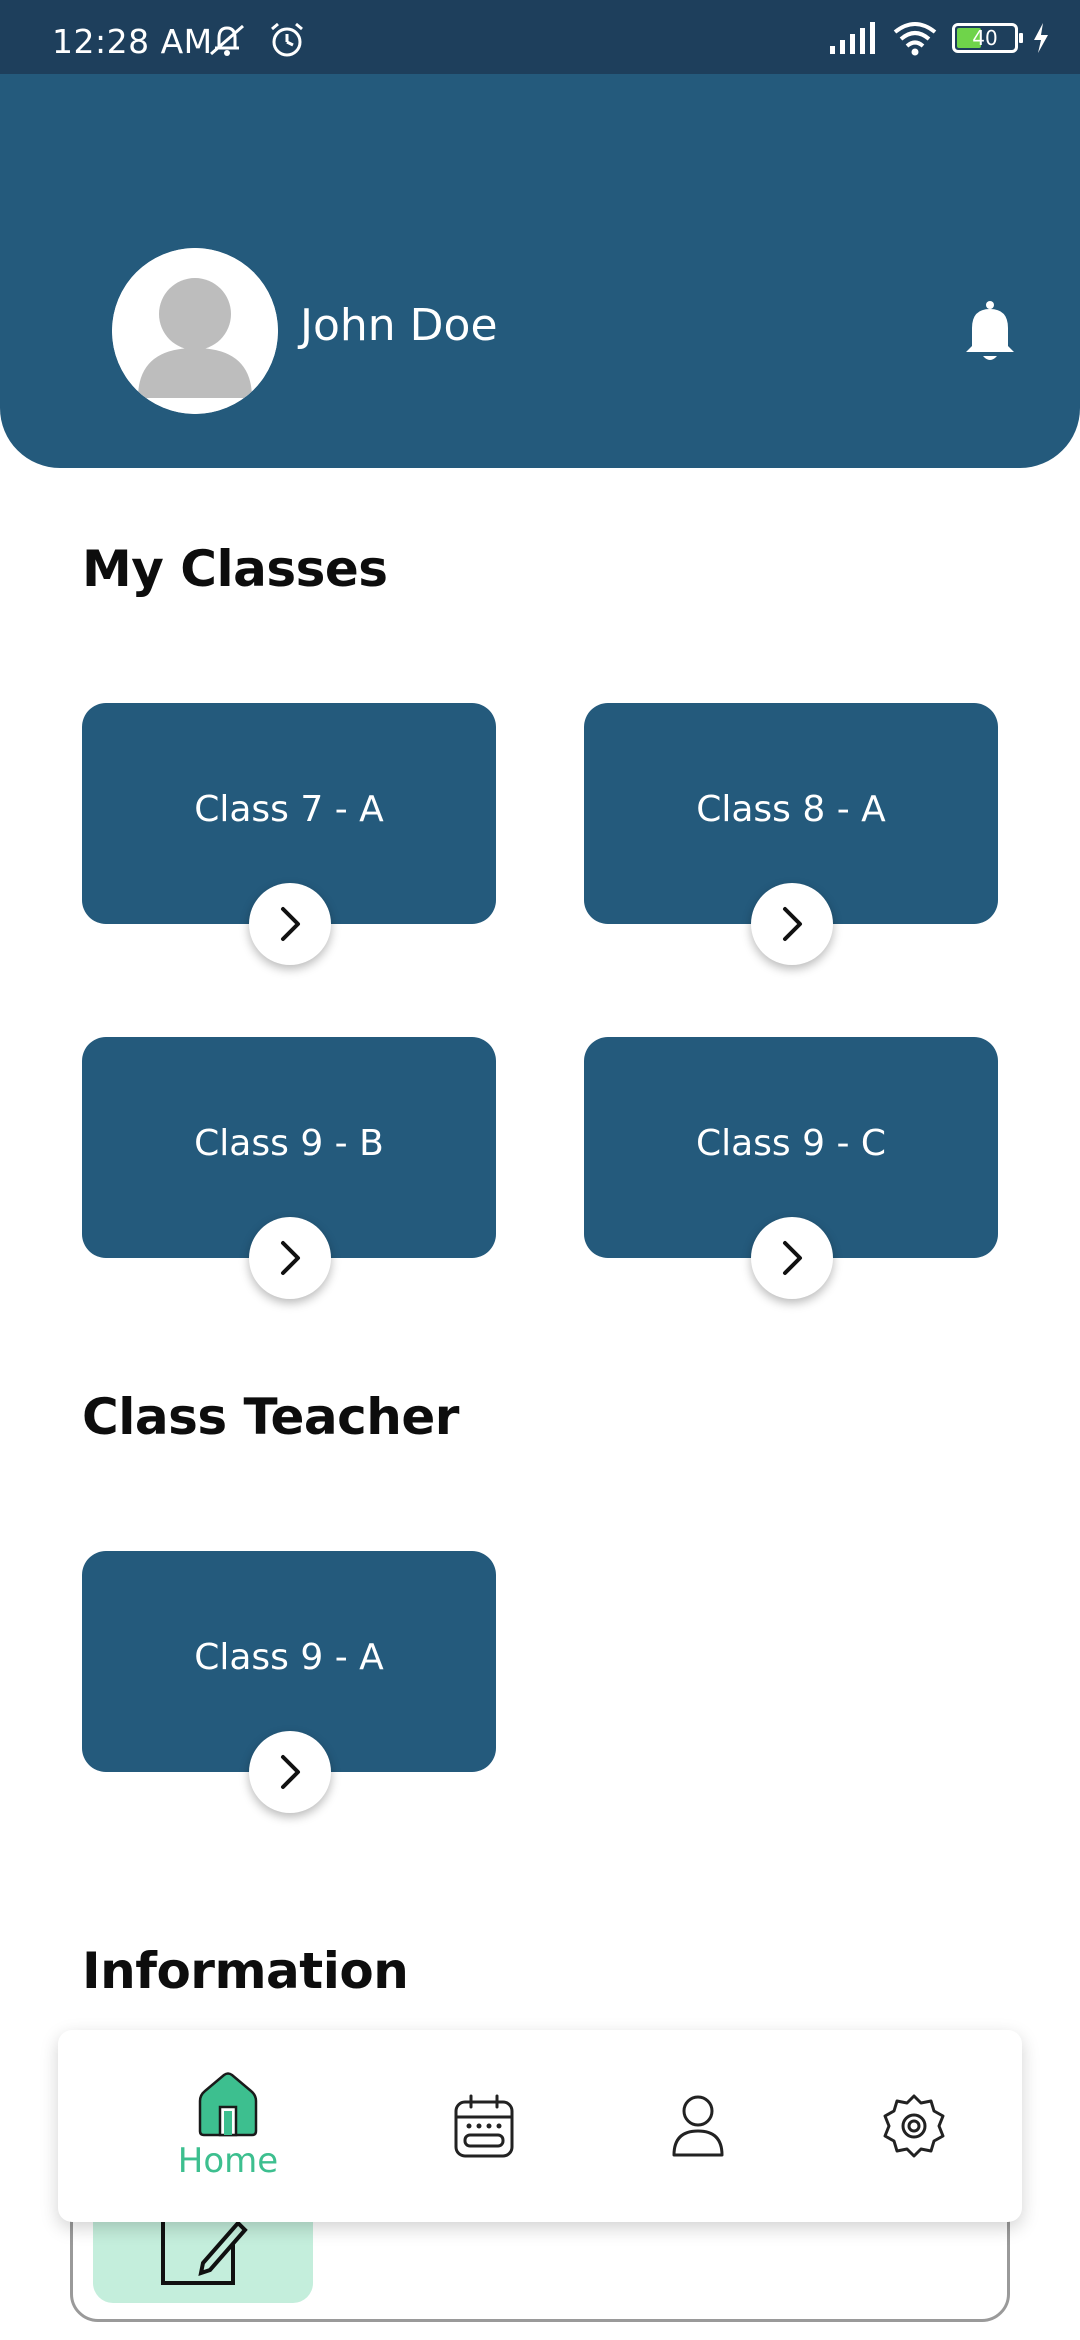  What do you see at coordinates (939, 38) in the screenshot?
I see `status-right-group: 40` at bounding box center [939, 38].